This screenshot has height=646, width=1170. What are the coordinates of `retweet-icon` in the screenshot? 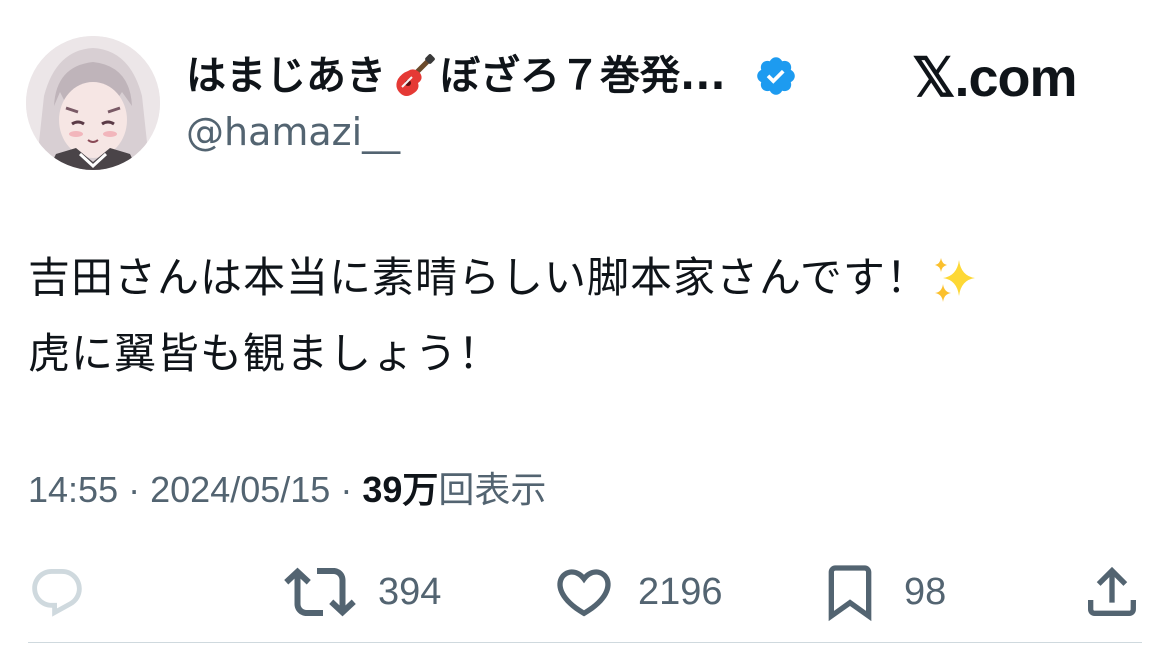 It's located at (320, 592).